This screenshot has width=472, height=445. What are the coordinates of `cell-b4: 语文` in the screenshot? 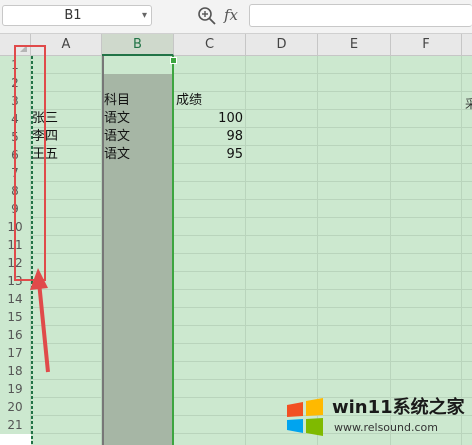 It's located at (117, 119).